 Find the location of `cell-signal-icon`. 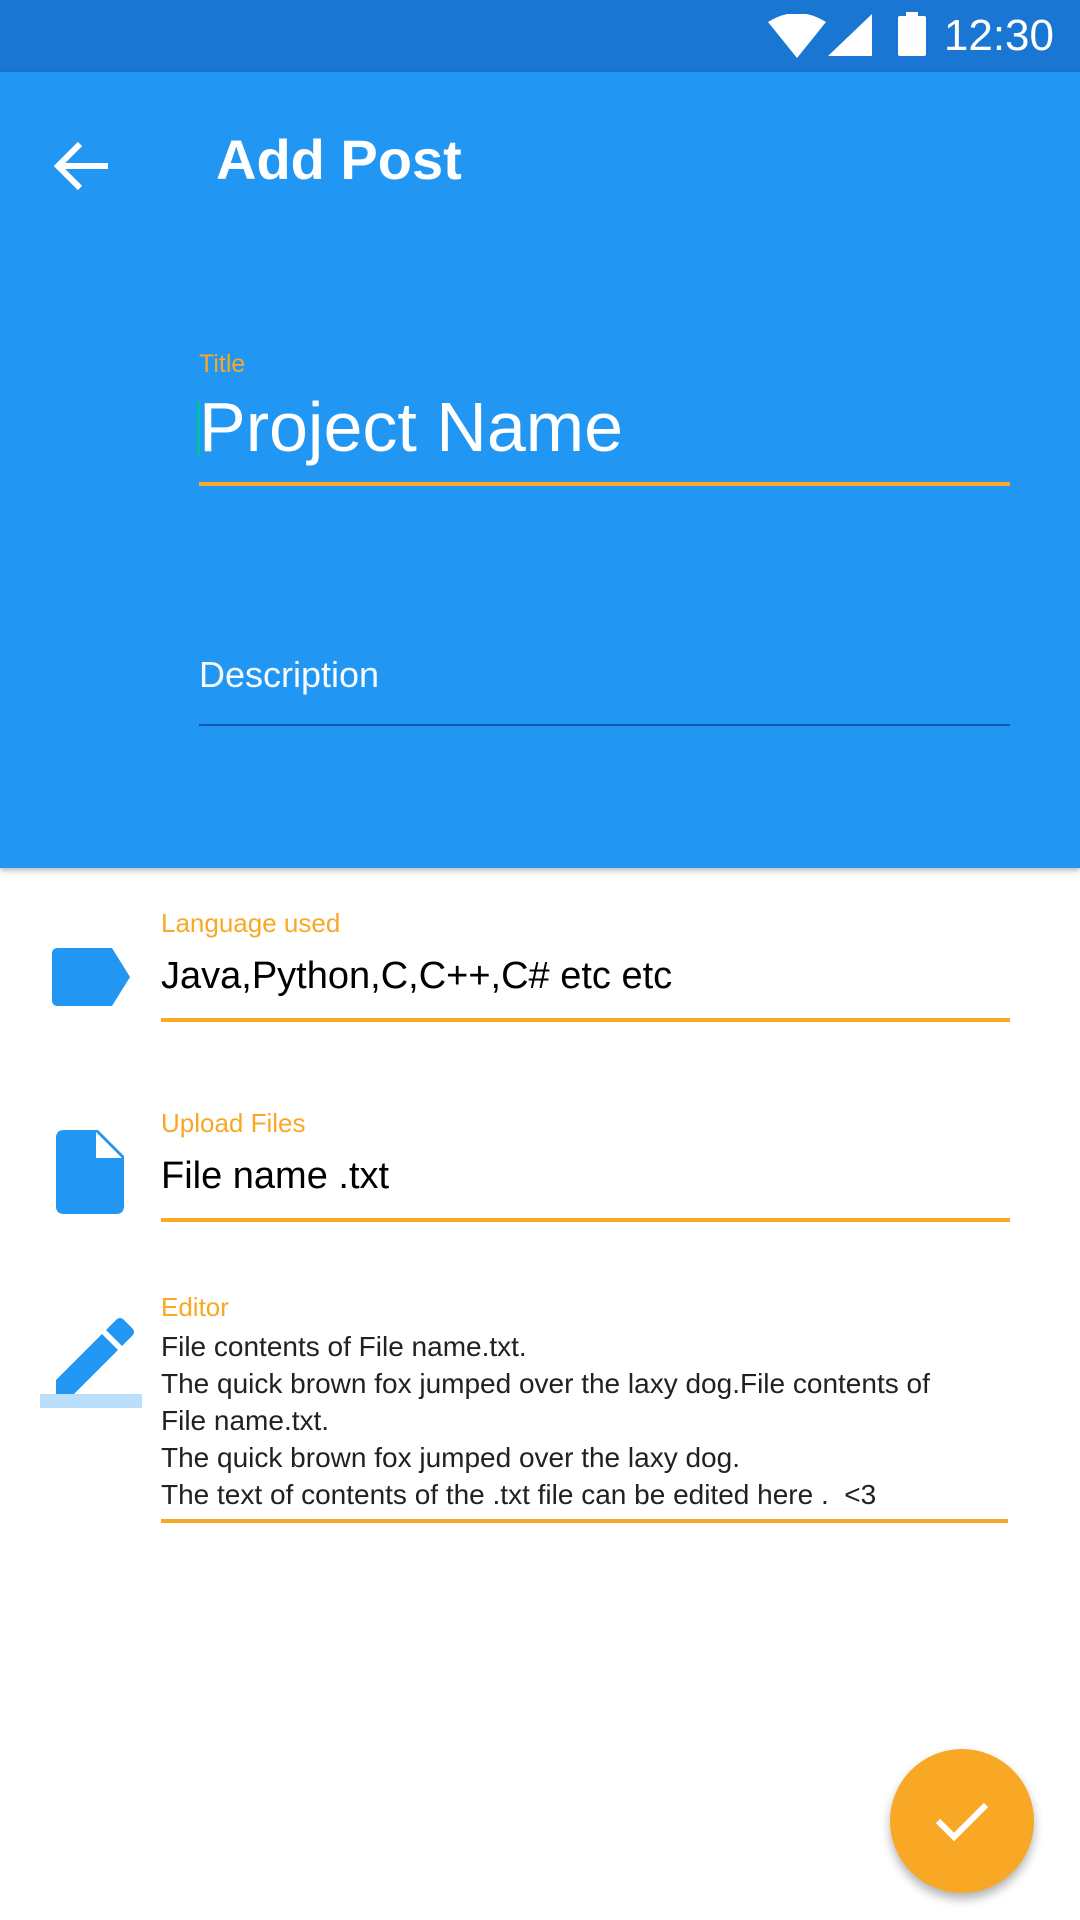

cell-signal-icon is located at coordinates (850, 35).